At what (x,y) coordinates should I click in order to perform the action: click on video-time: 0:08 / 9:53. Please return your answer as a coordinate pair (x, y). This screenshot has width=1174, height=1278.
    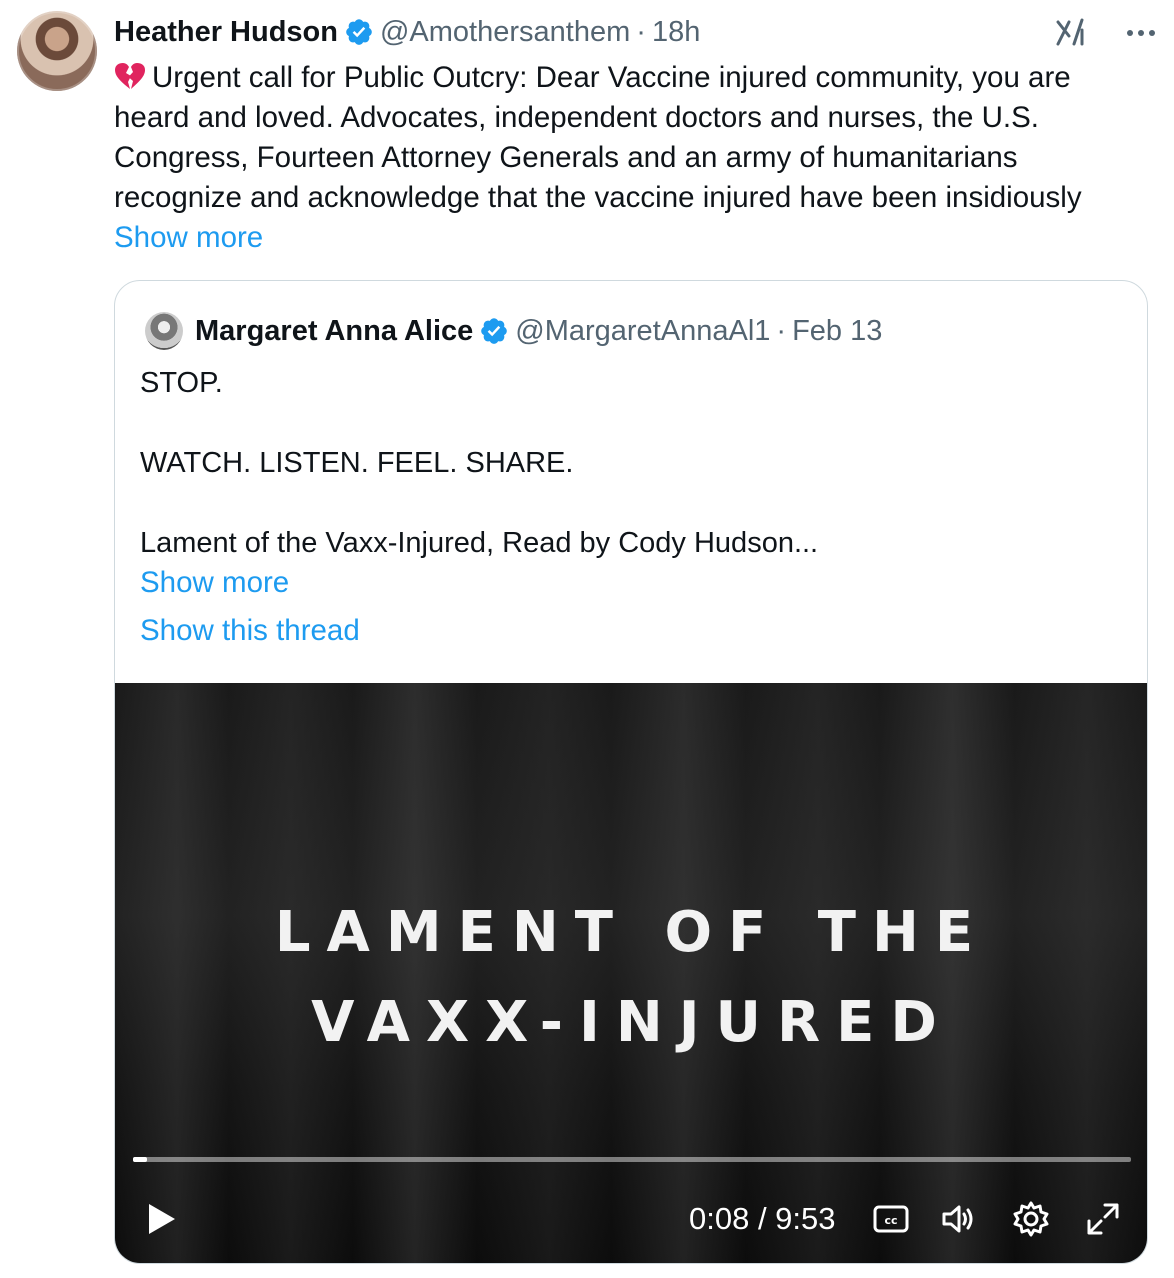
    Looking at the image, I should click on (762, 1218).